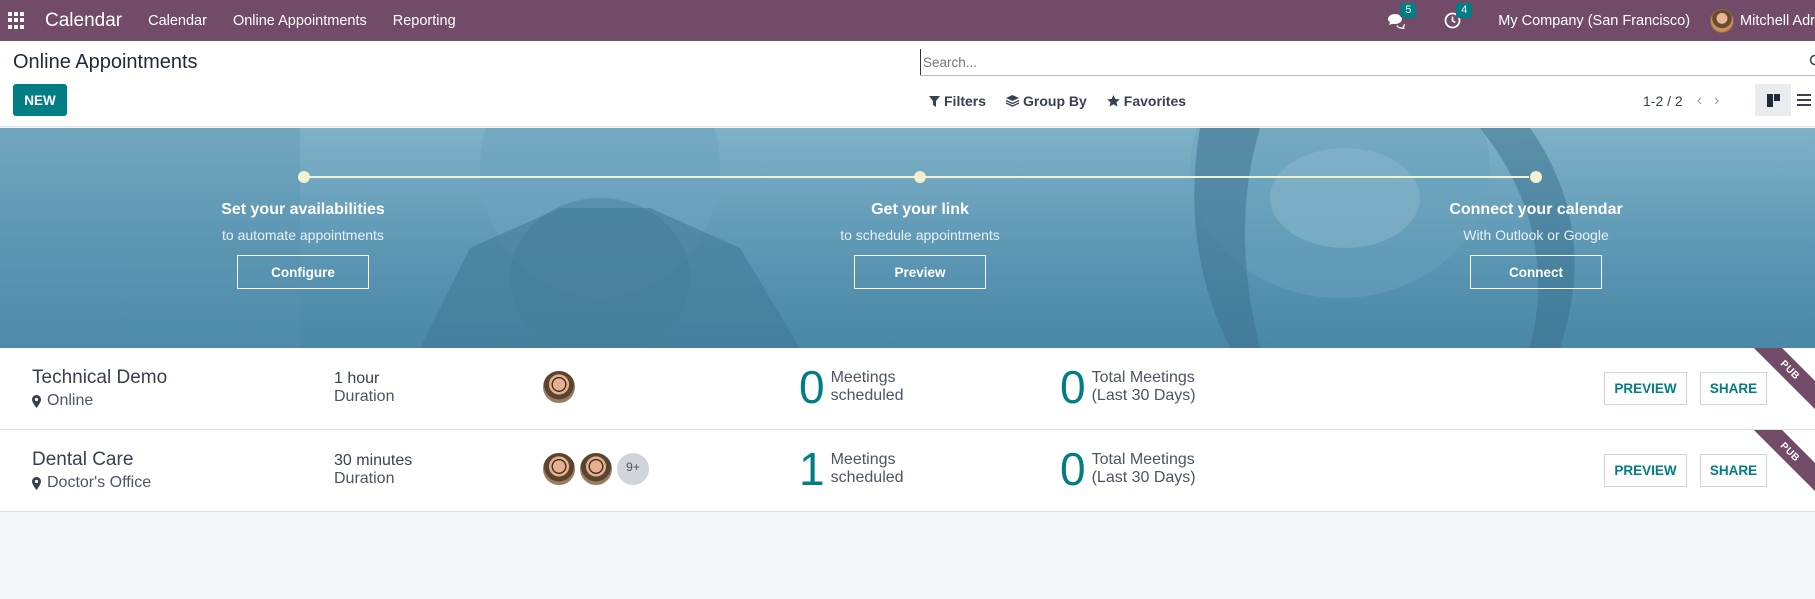 The width and height of the screenshot is (1815, 599). I want to click on filter-icon, so click(934, 101).